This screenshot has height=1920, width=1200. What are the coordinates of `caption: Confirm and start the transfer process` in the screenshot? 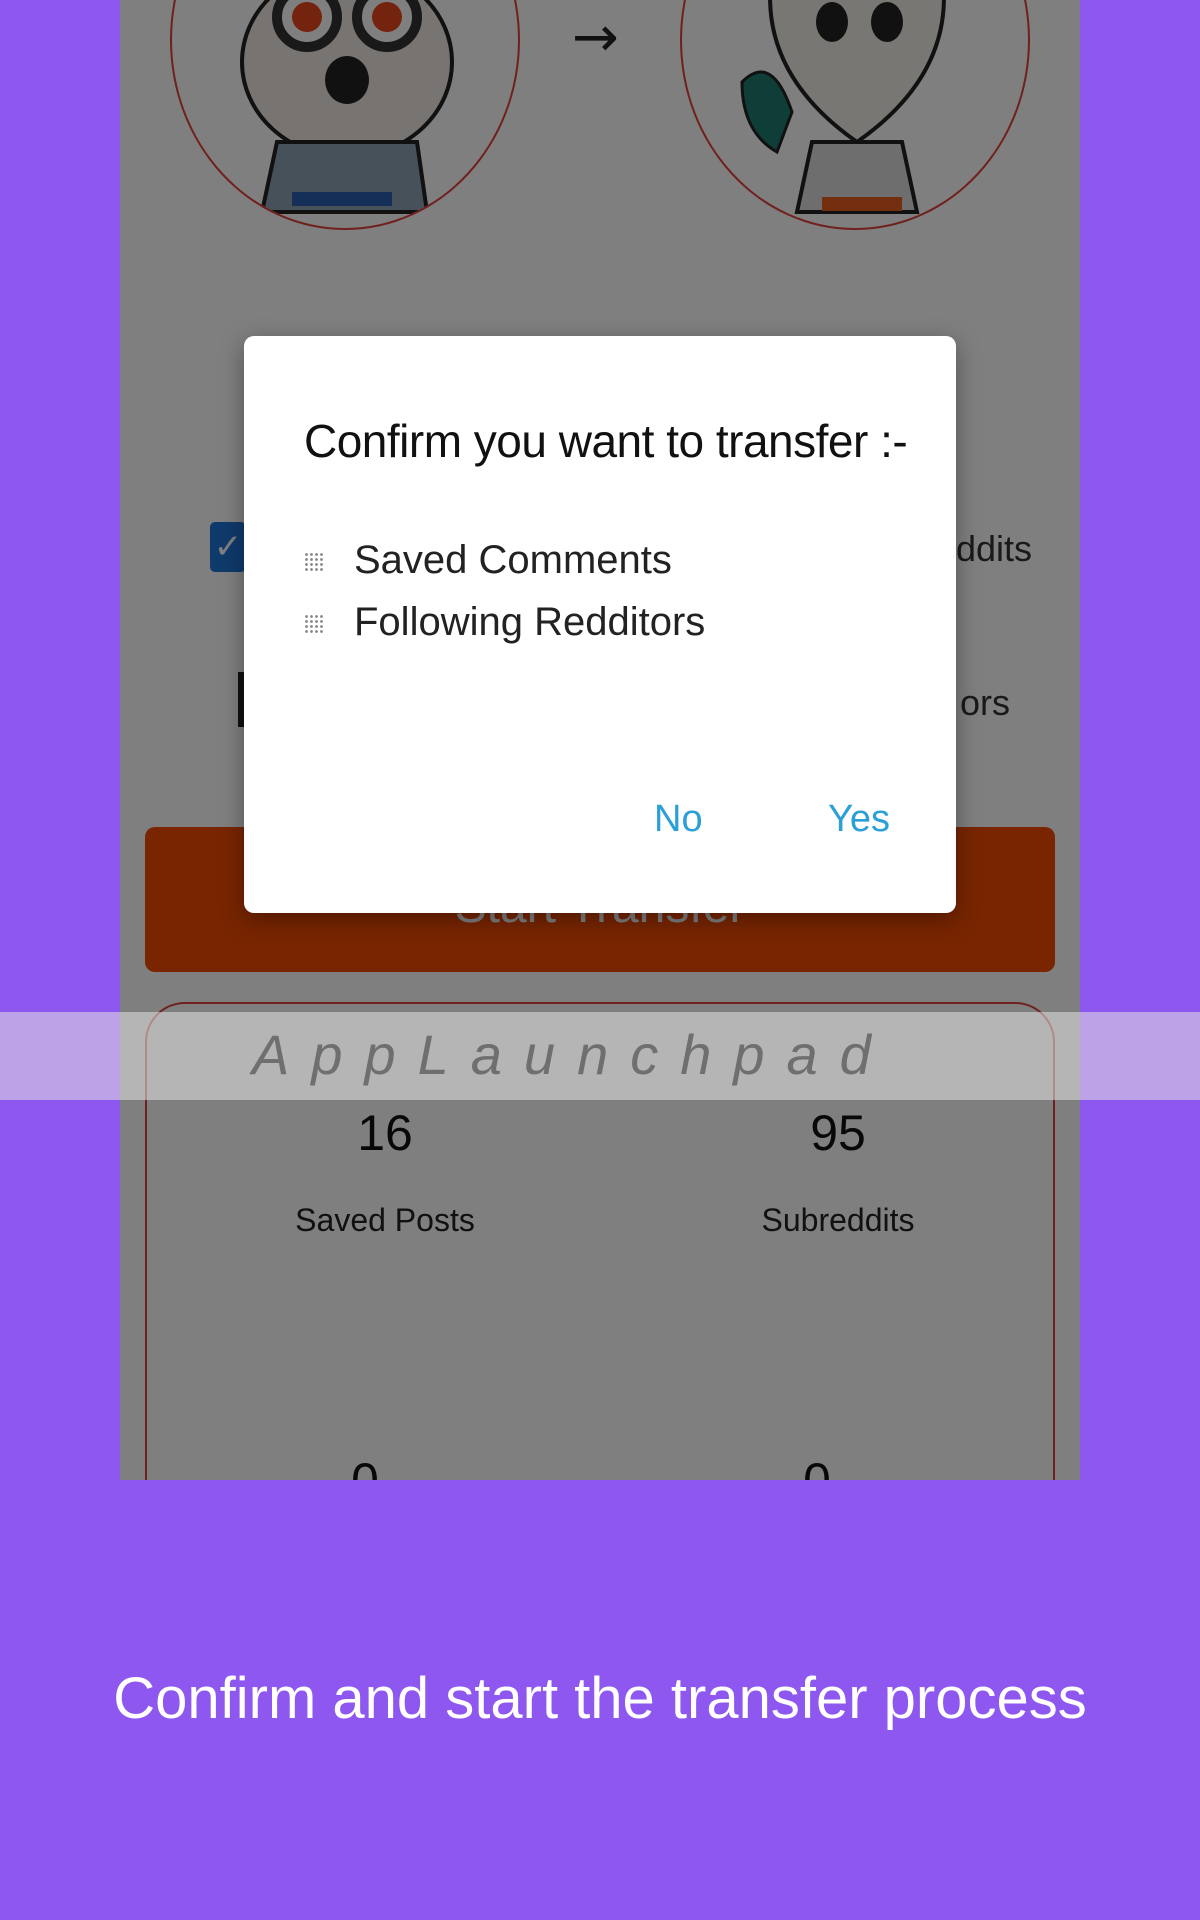 It's located at (600, 1698).